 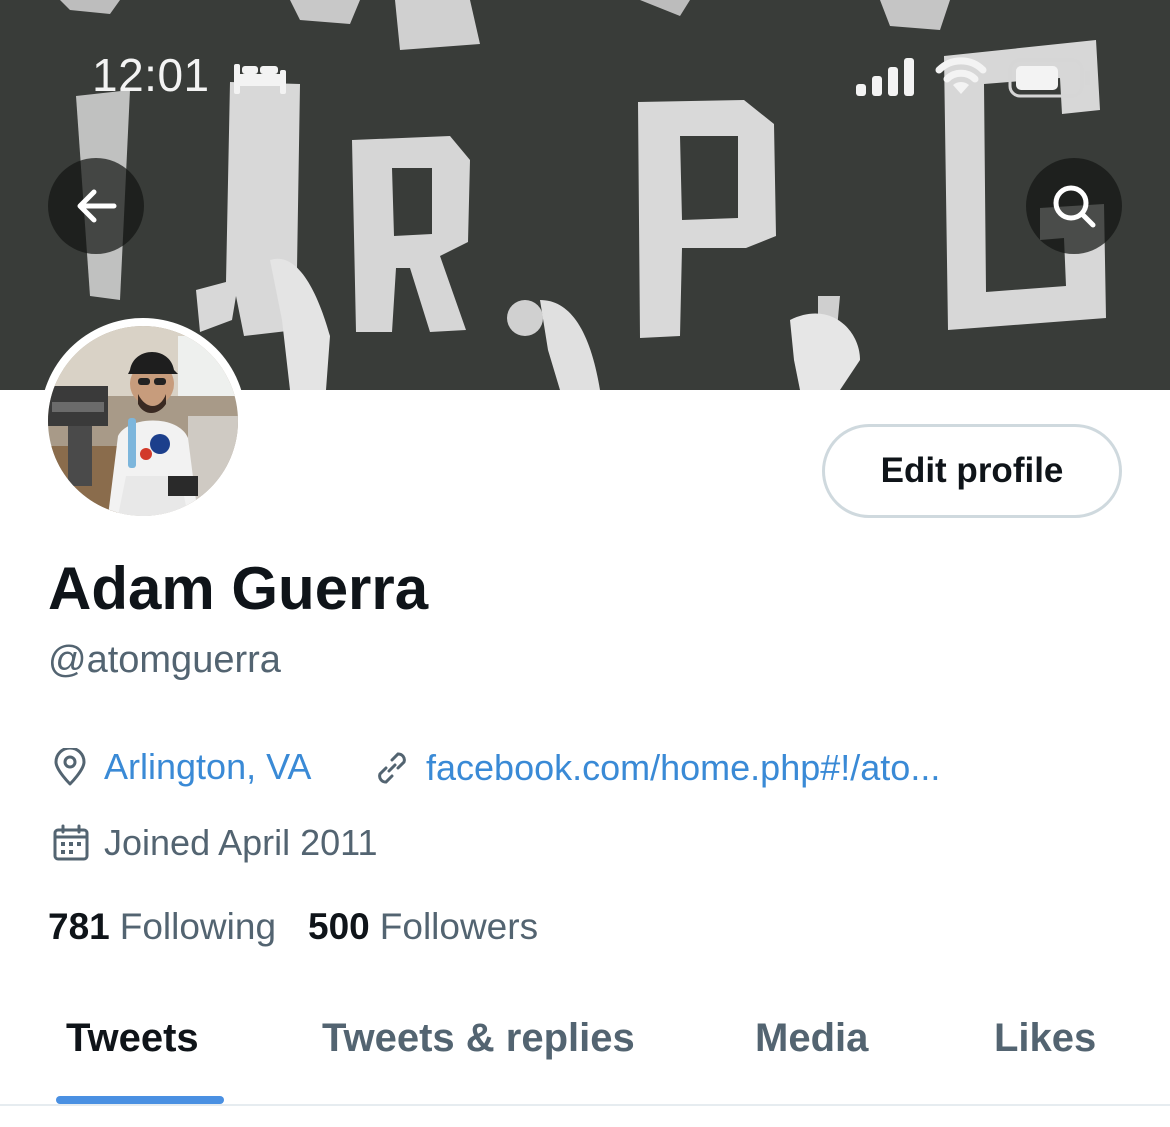 I want to click on followers-count: 500, so click(x=339, y=926).